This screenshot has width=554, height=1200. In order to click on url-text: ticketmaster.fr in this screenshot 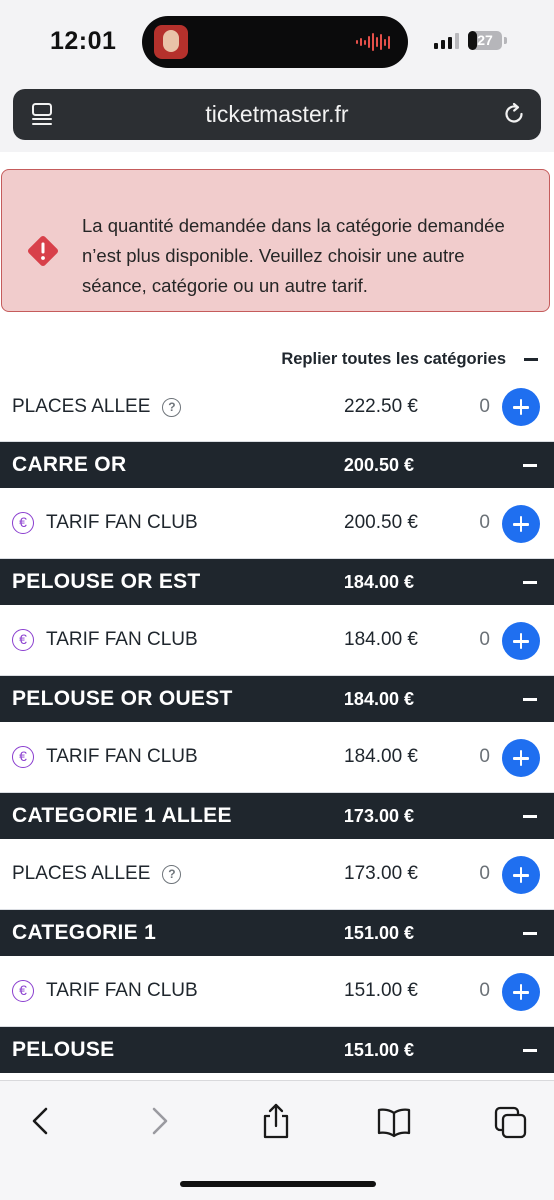, I will do `click(277, 114)`.